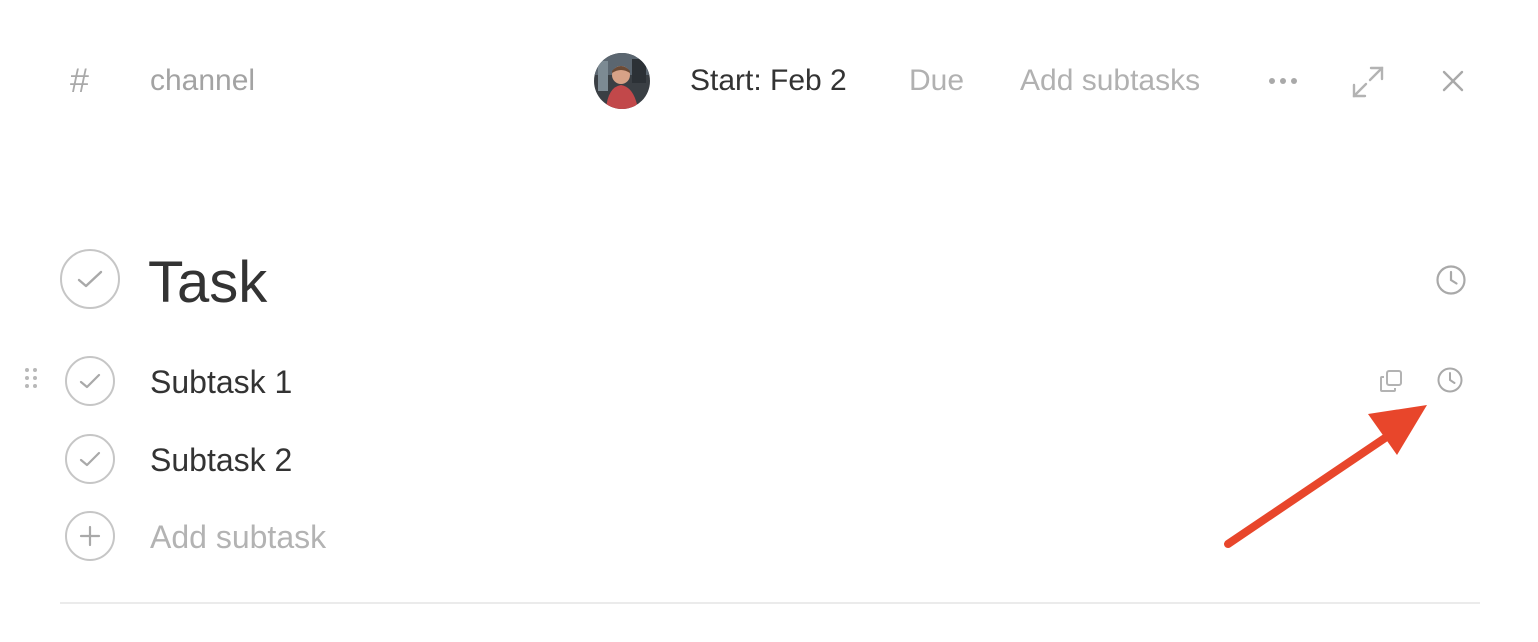  What do you see at coordinates (31, 378) in the screenshot?
I see `drag-handle-icon` at bounding box center [31, 378].